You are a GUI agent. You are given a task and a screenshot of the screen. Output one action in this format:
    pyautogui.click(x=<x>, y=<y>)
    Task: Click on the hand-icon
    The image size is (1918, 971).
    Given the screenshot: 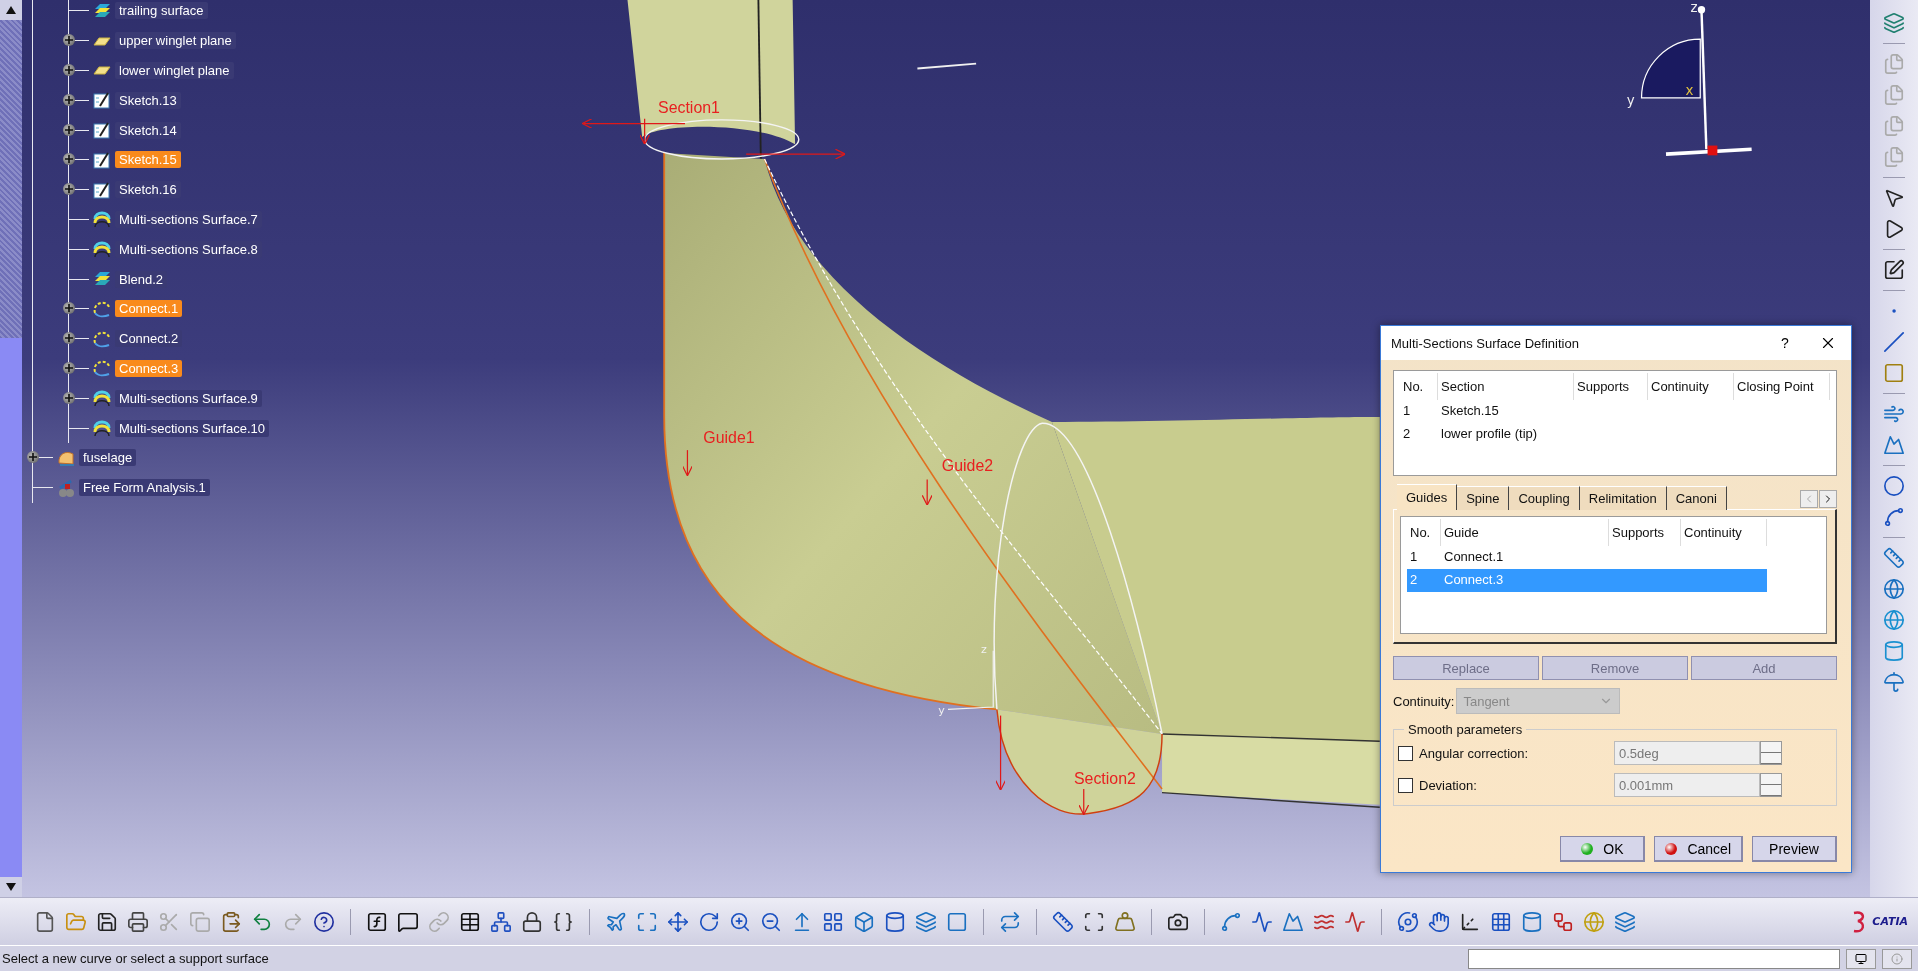 What is the action you would take?
    pyautogui.click(x=1439, y=921)
    